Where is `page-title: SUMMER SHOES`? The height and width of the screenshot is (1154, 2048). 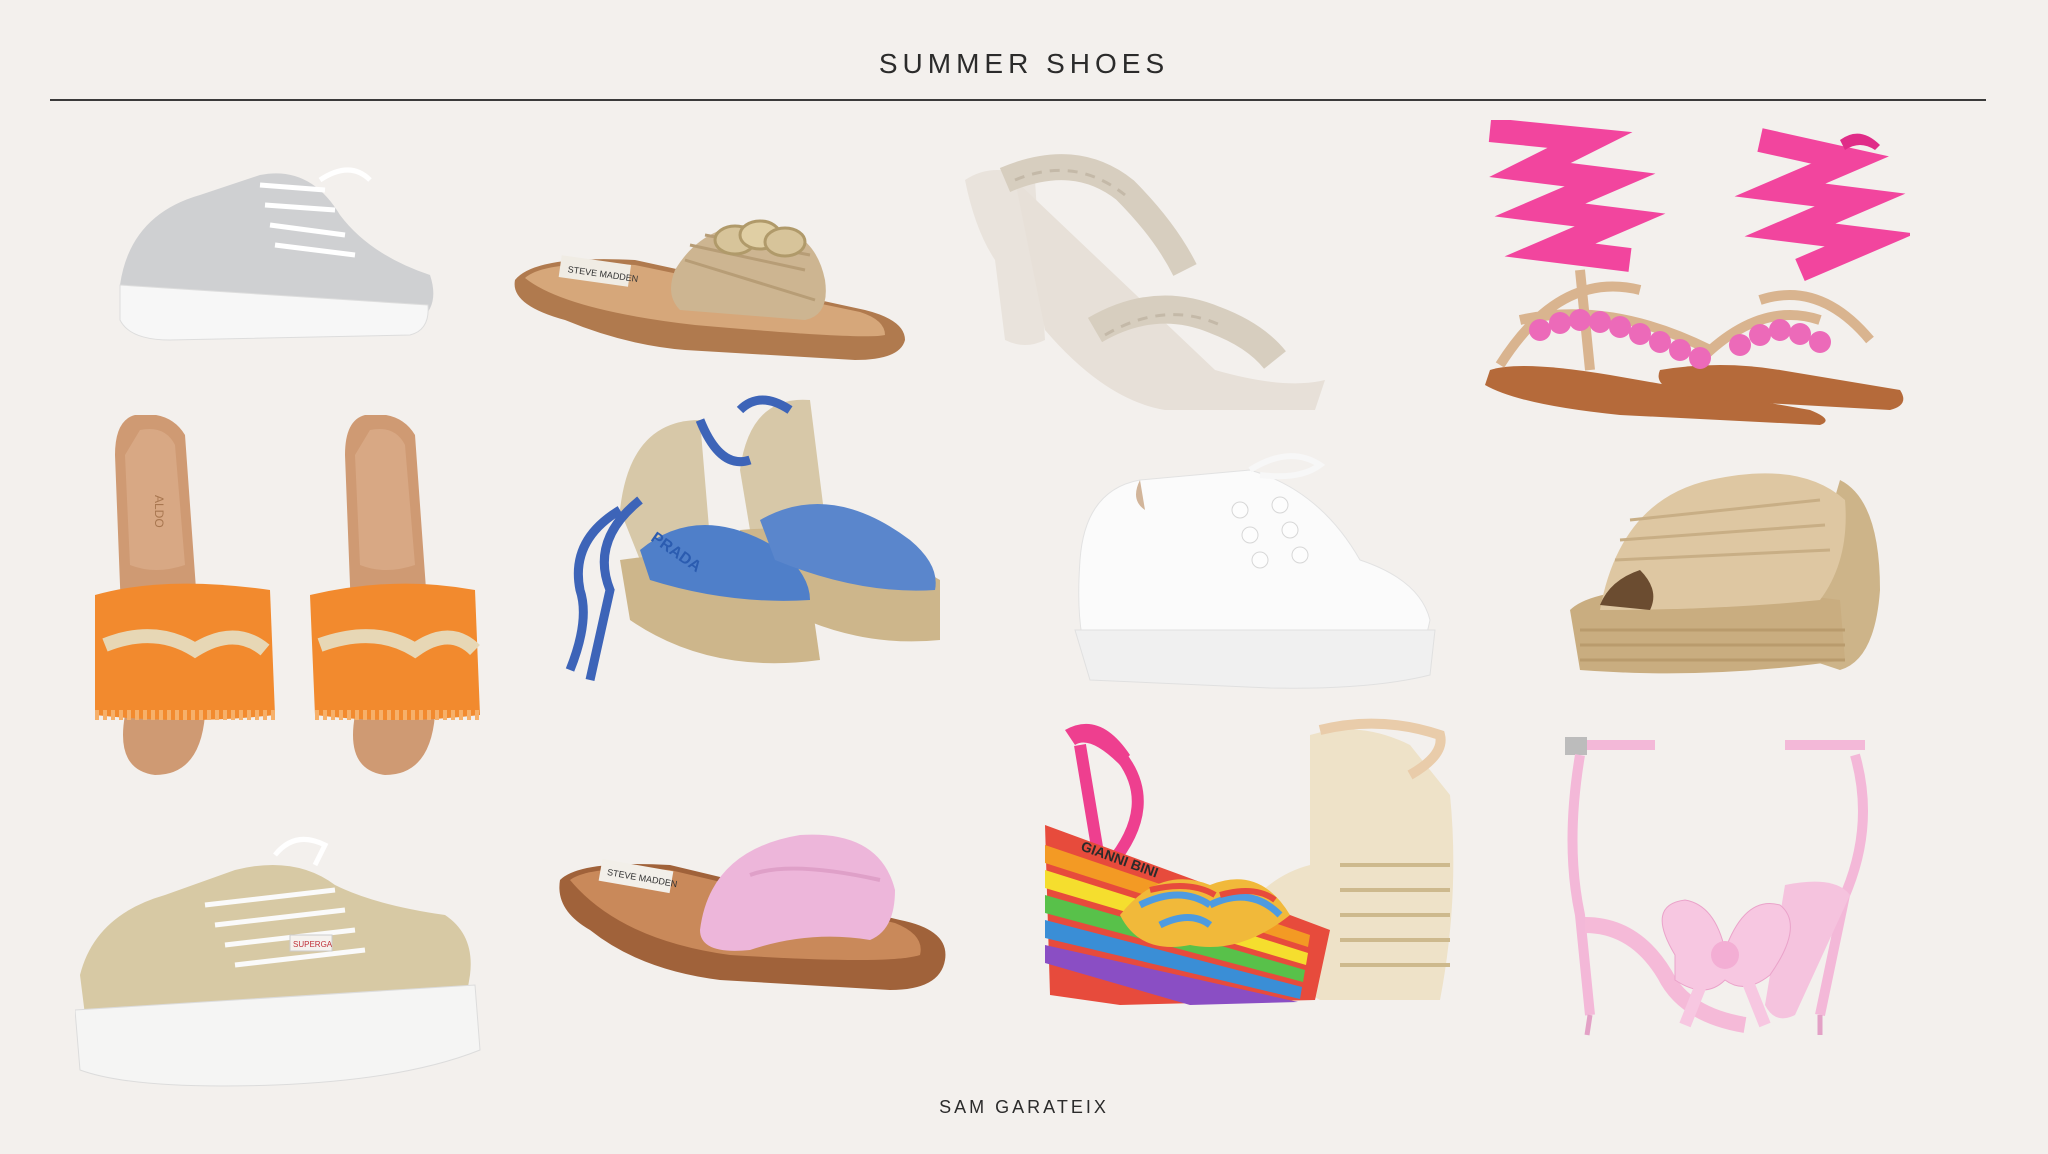 page-title: SUMMER SHOES is located at coordinates (1024, 63).